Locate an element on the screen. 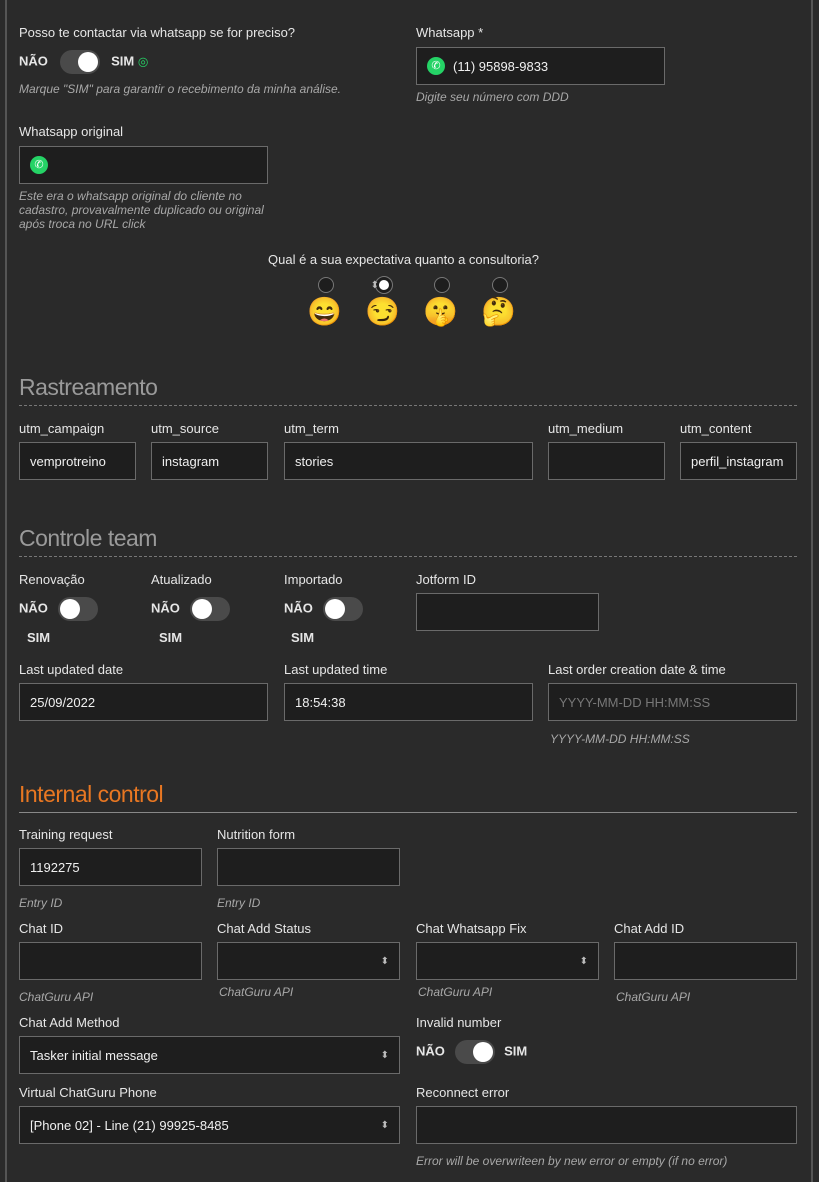 Image resolution: width=819 pixels, height=1182 pixels. utm-content-input: perfil_instagram is located at coordinates (738, 461).